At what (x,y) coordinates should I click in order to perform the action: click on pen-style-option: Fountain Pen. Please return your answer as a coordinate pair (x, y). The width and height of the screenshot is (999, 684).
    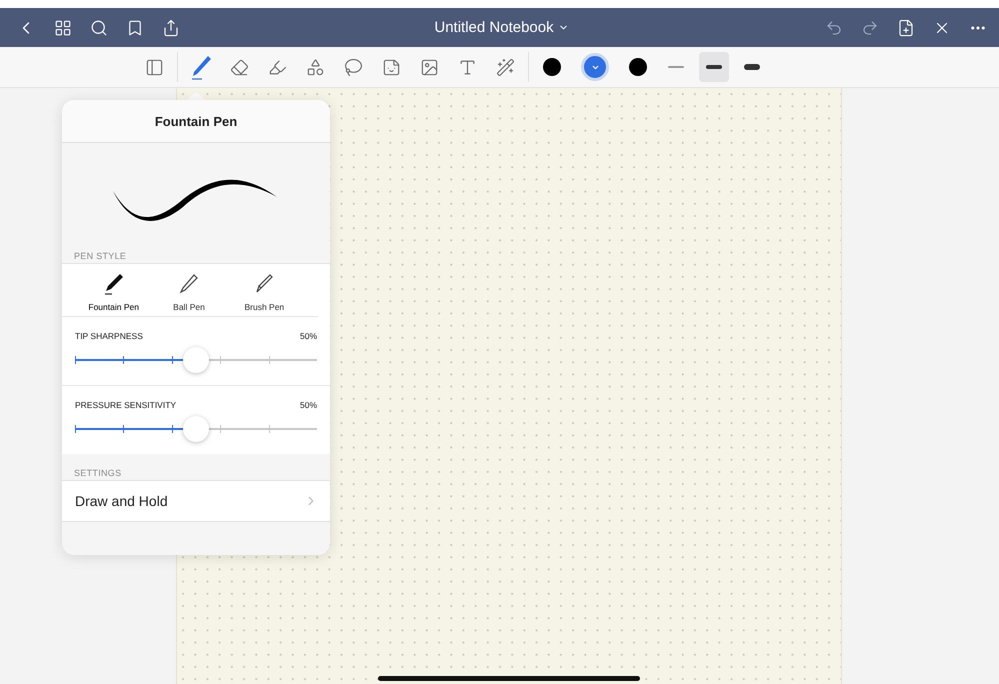
    Looking at the image, I should click on (114, 292).